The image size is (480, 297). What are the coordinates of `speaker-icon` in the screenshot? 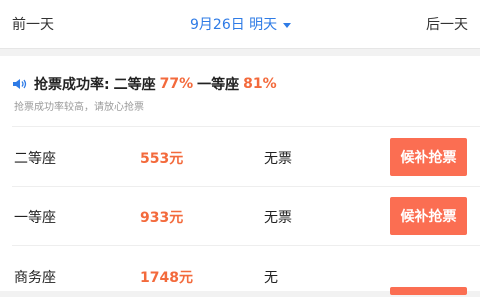 It's located at (20, 84).